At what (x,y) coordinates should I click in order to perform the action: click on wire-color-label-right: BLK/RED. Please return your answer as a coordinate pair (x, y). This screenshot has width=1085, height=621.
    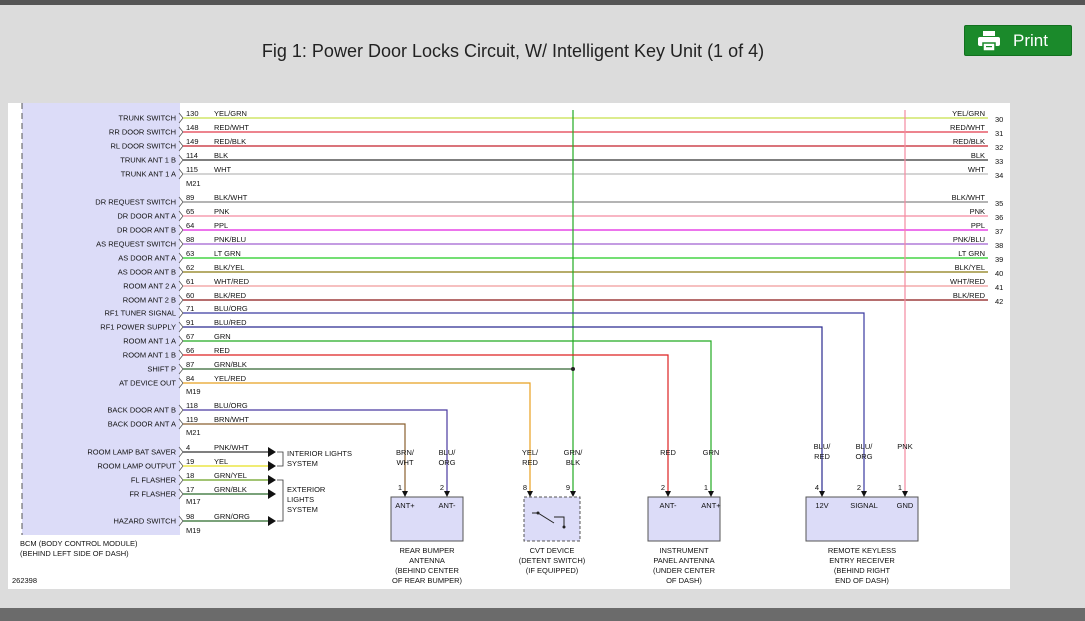
    Looking at the image, I should click on (969, 295).